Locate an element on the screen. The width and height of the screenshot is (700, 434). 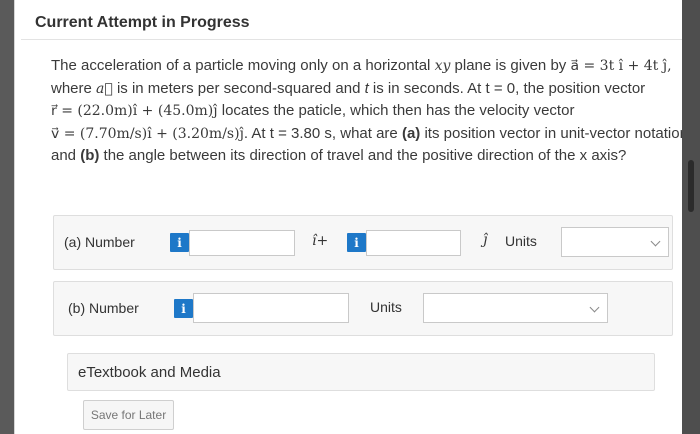
part-b-units-select is located at coordinates (515, 308).